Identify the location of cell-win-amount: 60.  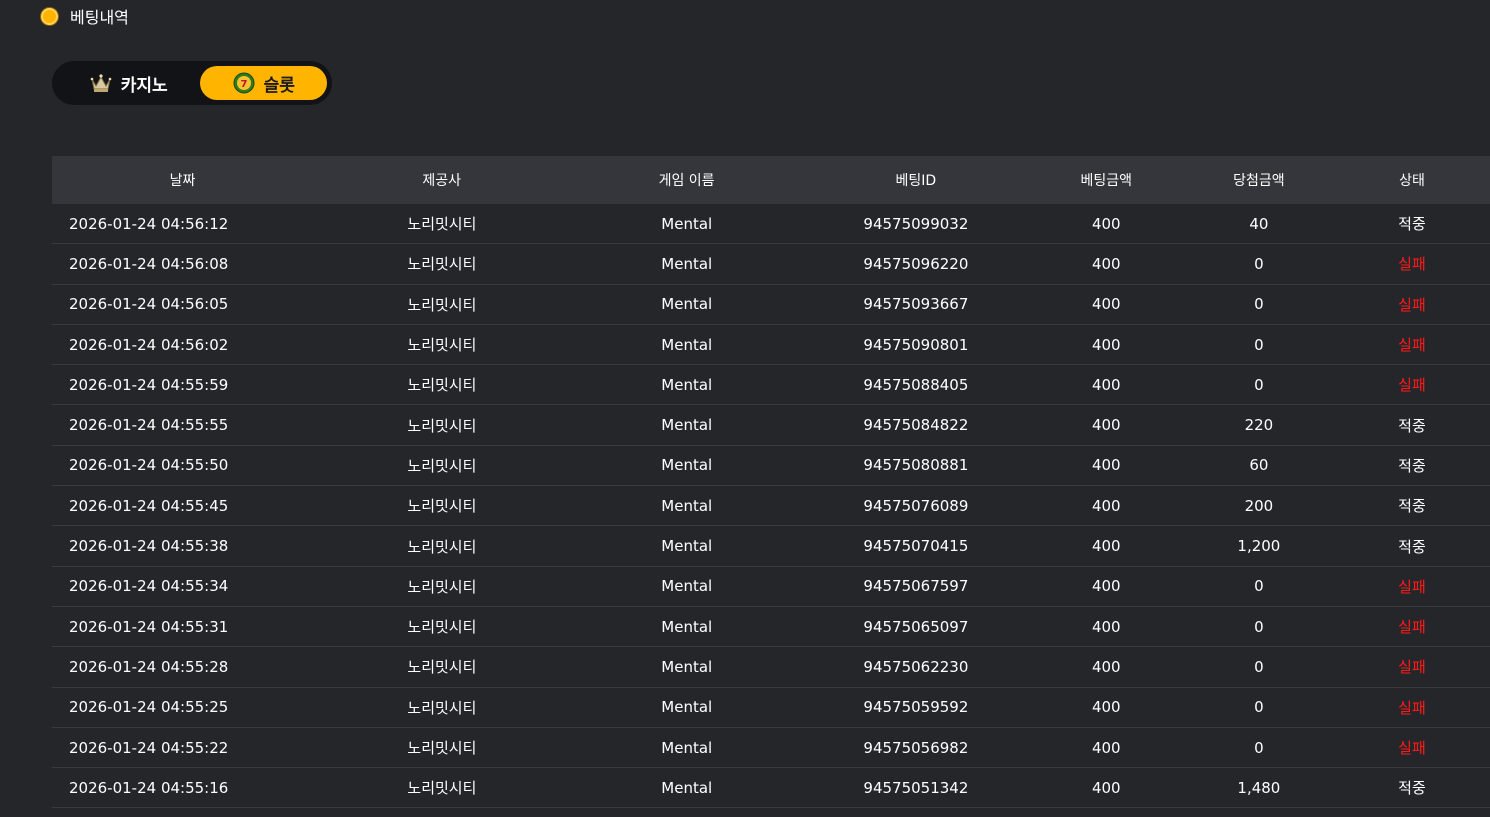
(1259, 465).